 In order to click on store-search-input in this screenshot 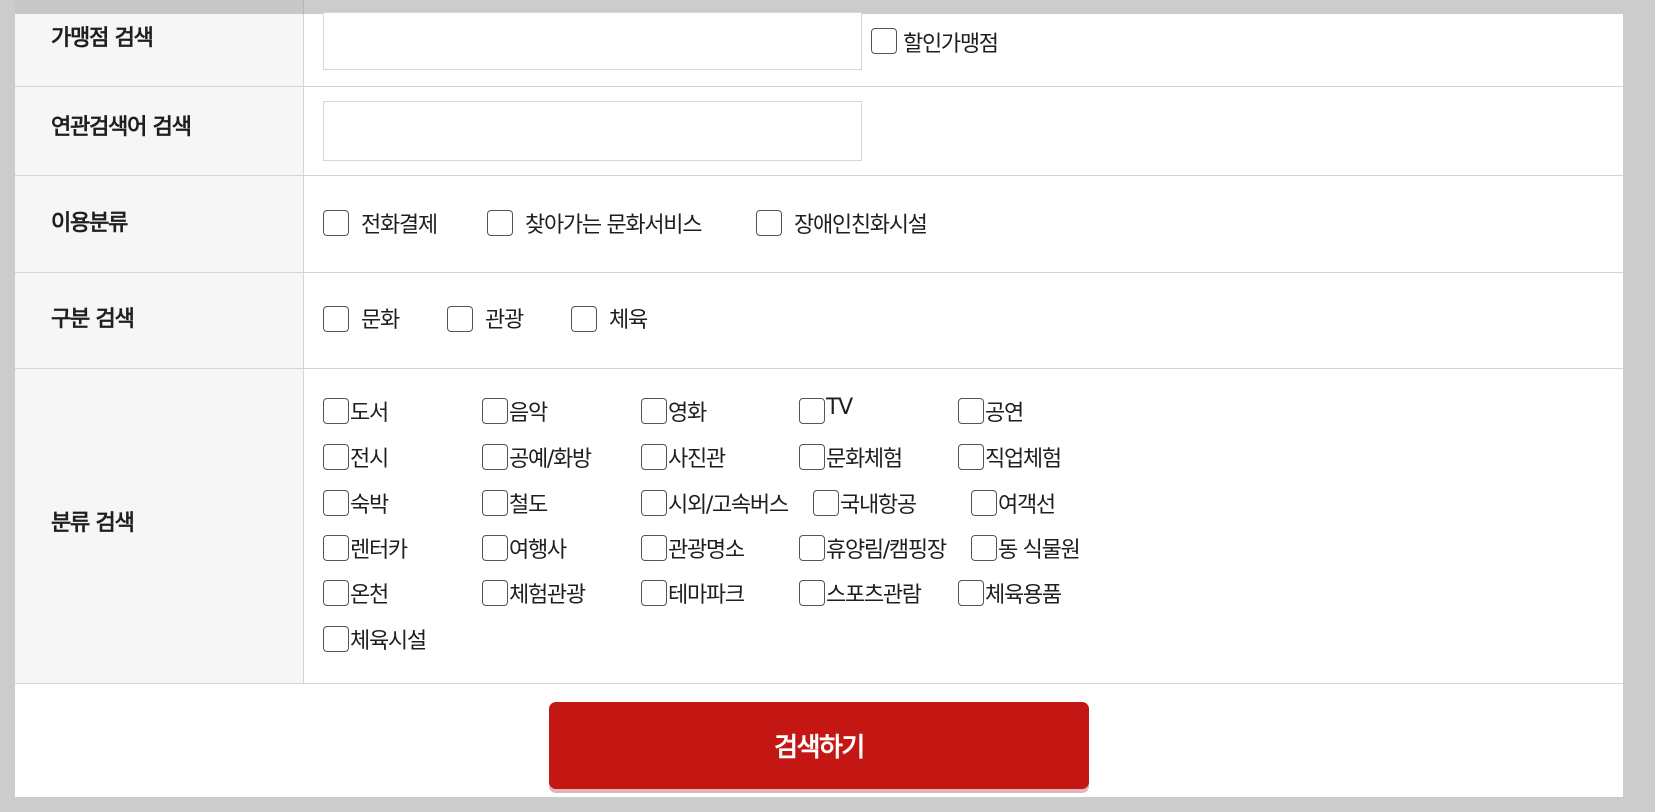, I will do `click(592, 41)`.